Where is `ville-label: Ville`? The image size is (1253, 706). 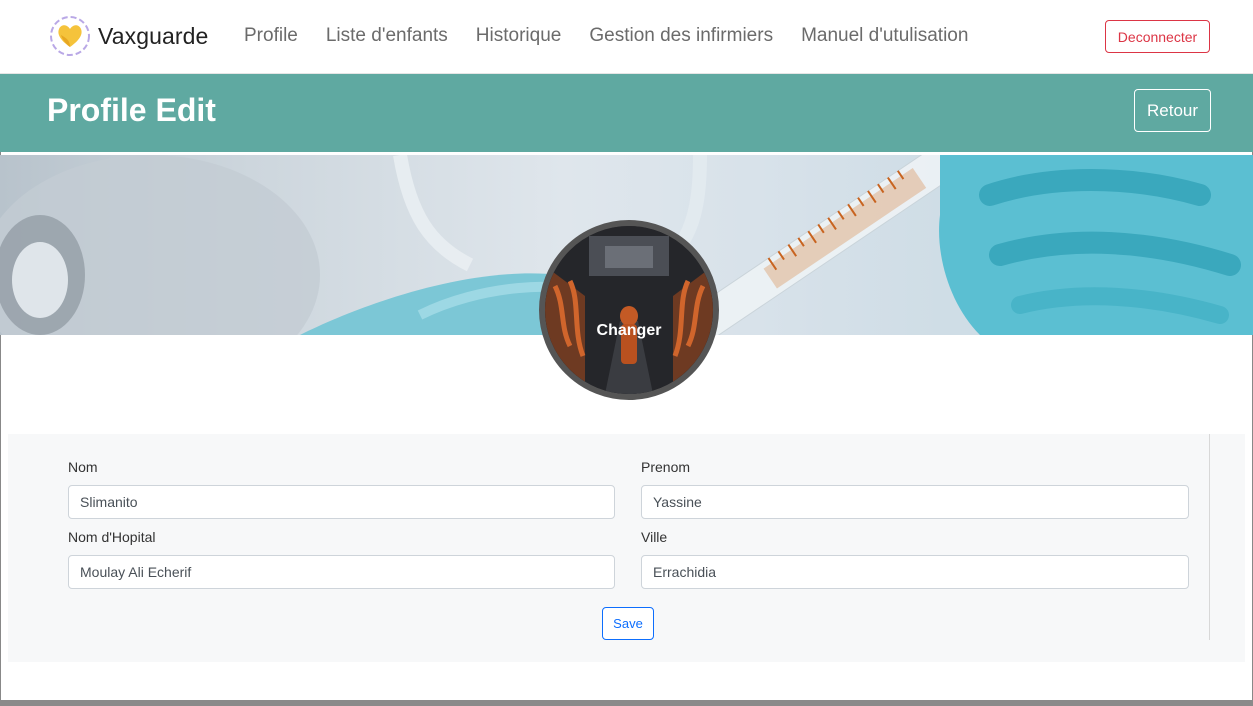 ville-label: Ville is located at coordinates (654, 537).